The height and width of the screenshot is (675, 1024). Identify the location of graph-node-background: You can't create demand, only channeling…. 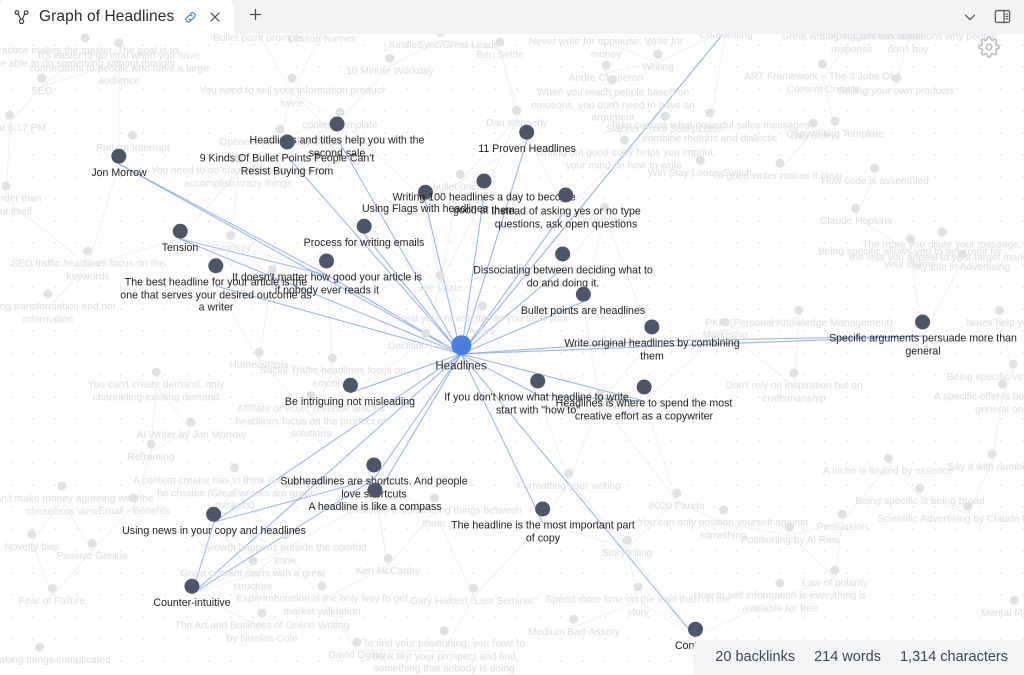
(156, 386).